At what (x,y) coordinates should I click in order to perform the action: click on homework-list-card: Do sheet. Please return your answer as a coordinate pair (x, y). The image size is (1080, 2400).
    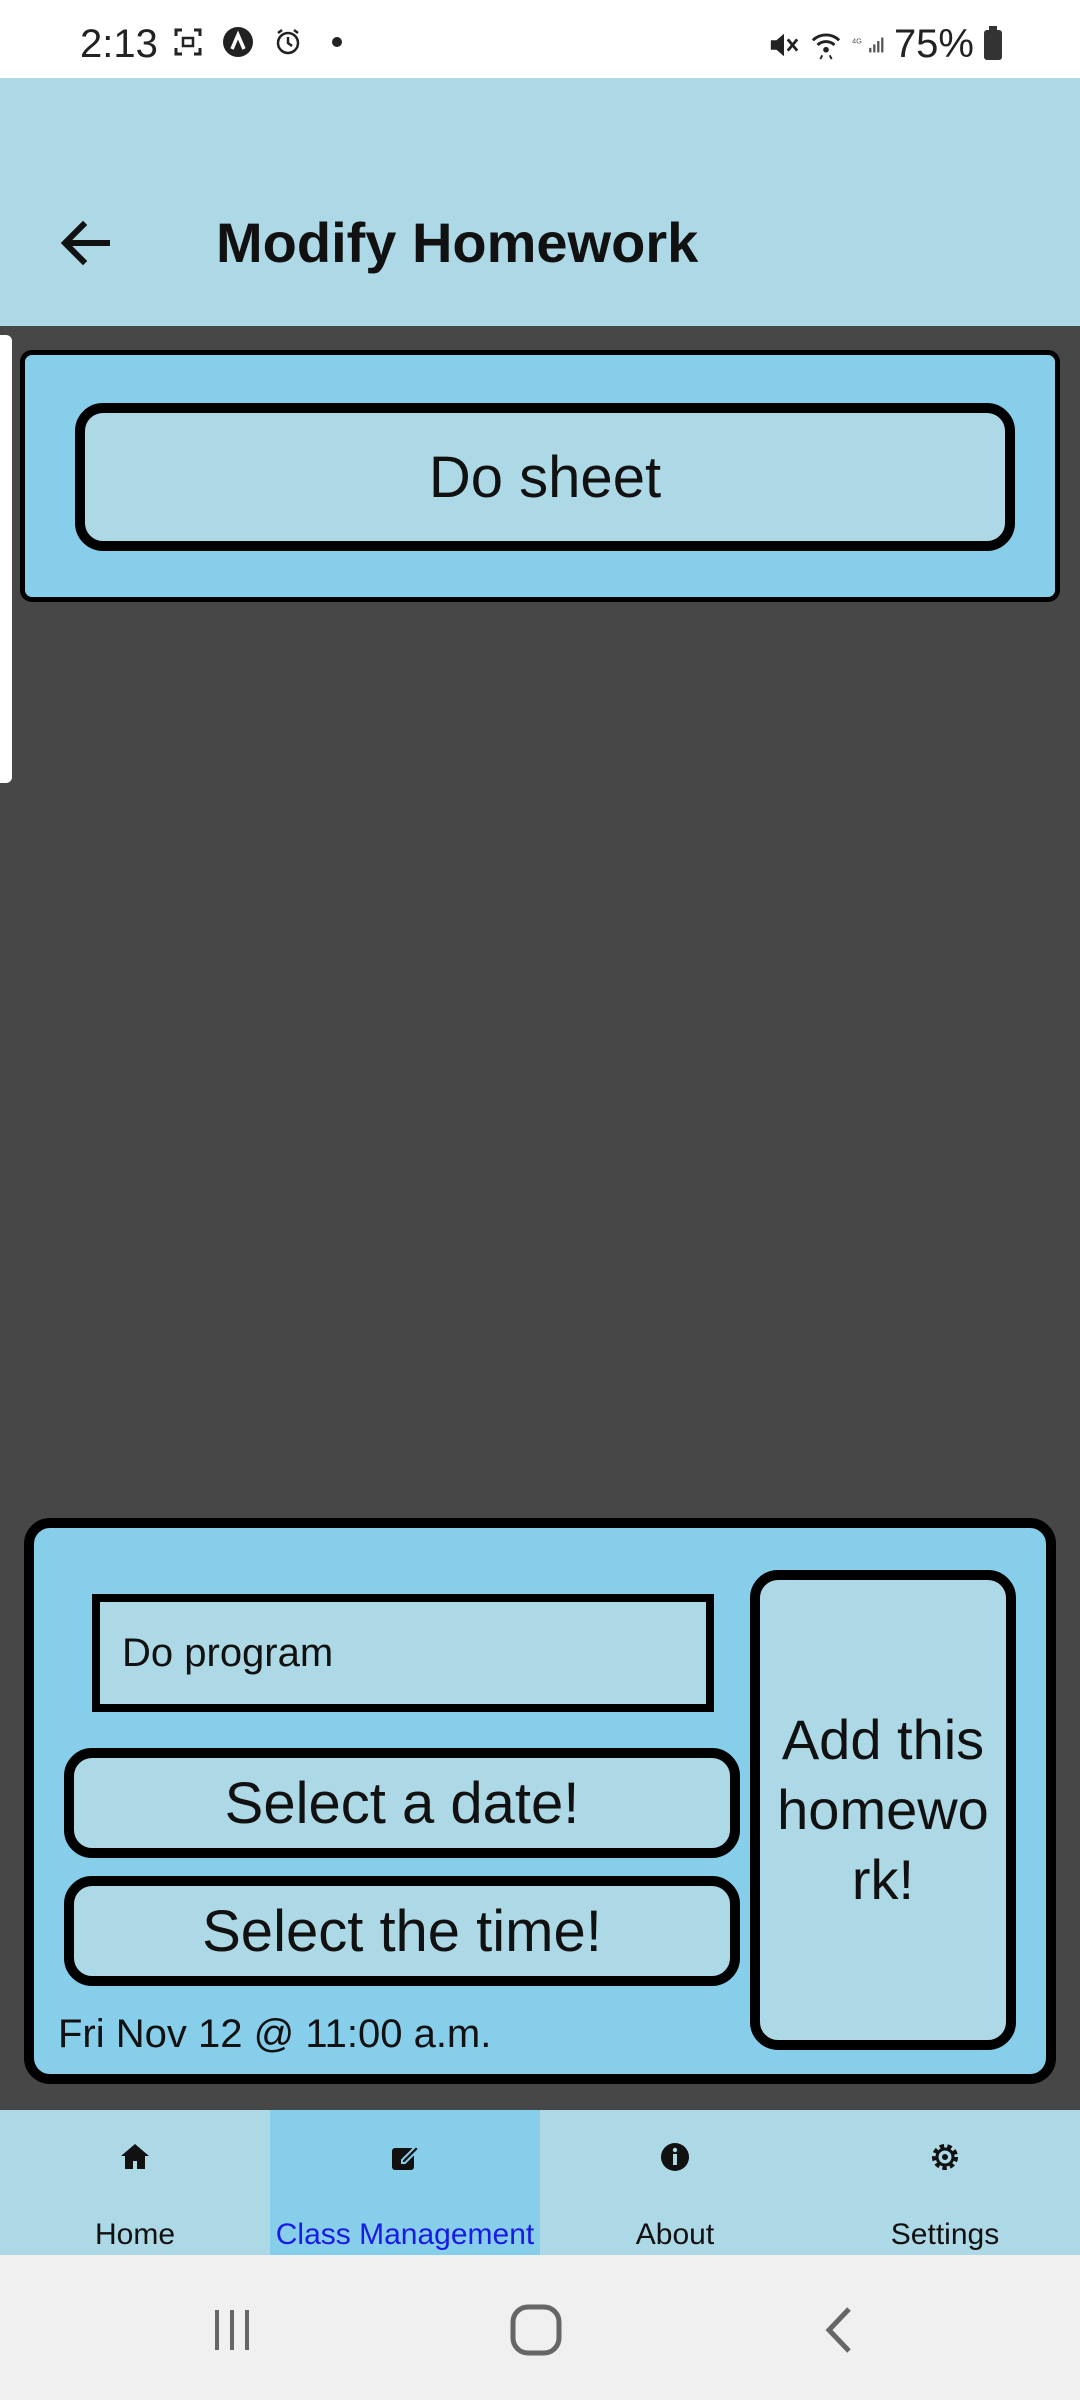
    Looking at the image, I should click on (540, 476).